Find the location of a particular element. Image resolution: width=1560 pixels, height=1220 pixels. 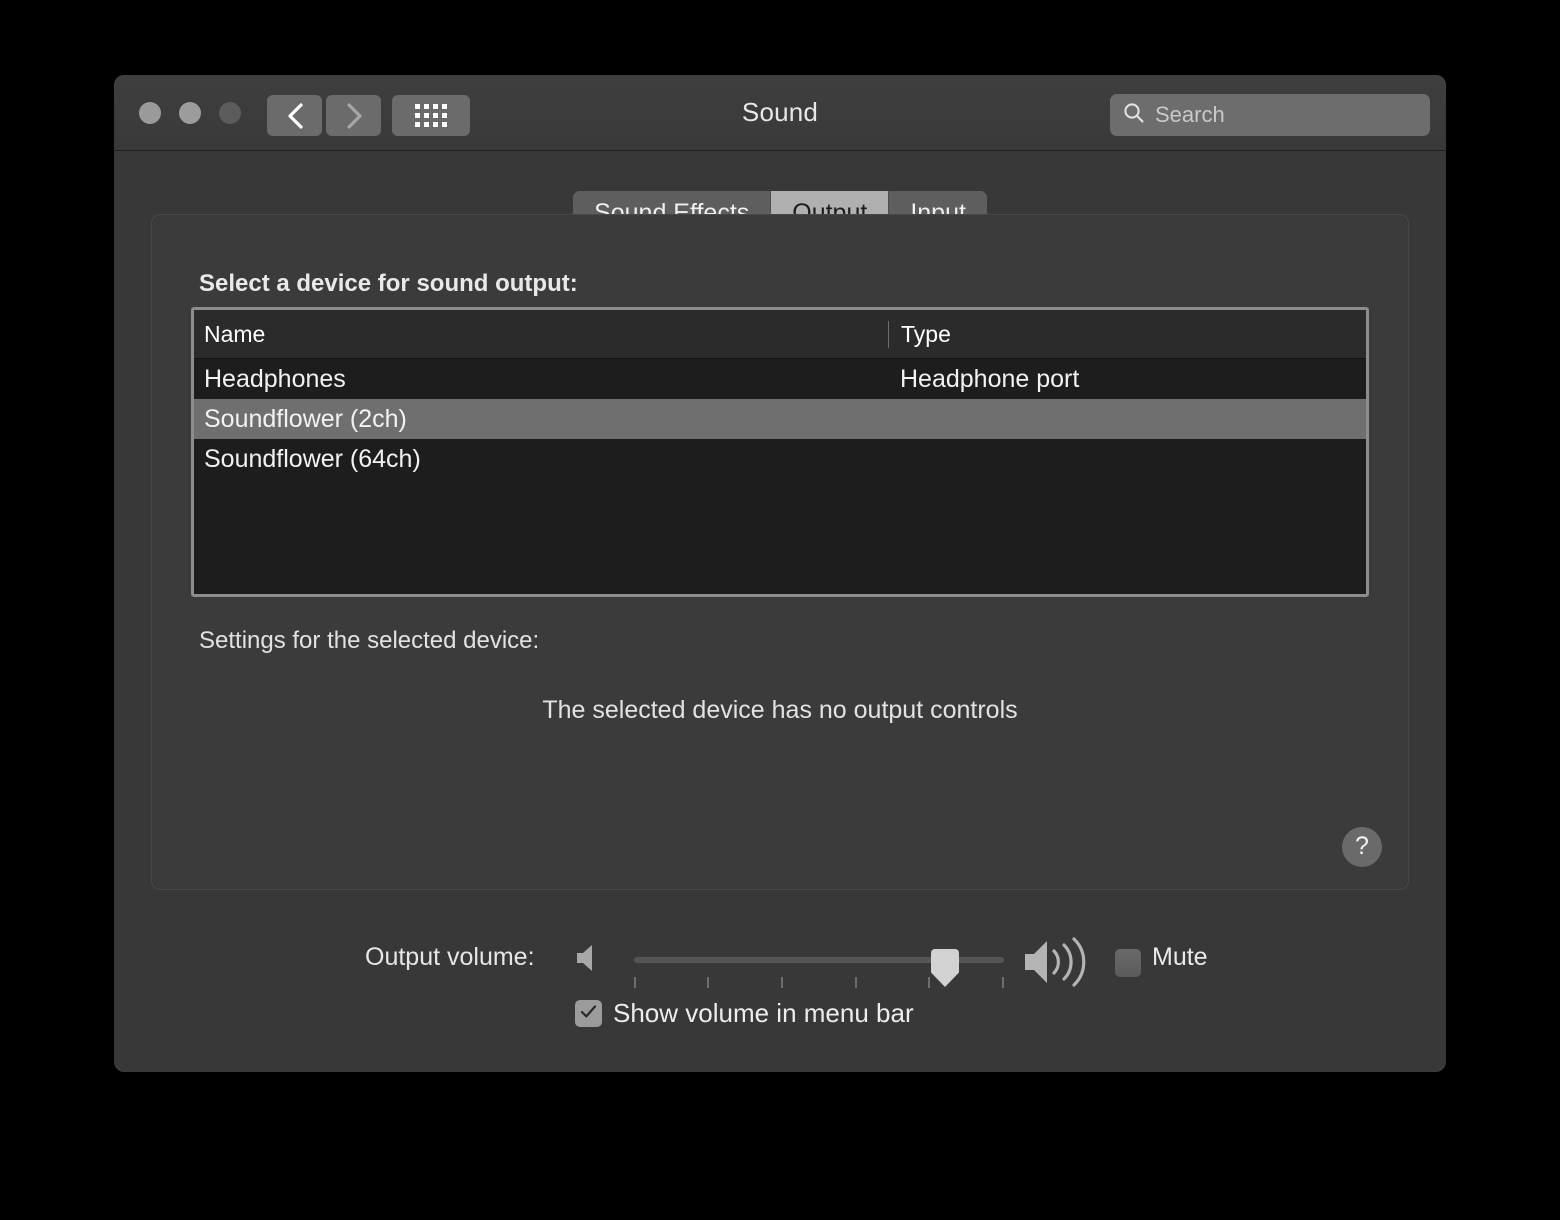

table-header-row: Name Type is located at coordinates (780, 334).